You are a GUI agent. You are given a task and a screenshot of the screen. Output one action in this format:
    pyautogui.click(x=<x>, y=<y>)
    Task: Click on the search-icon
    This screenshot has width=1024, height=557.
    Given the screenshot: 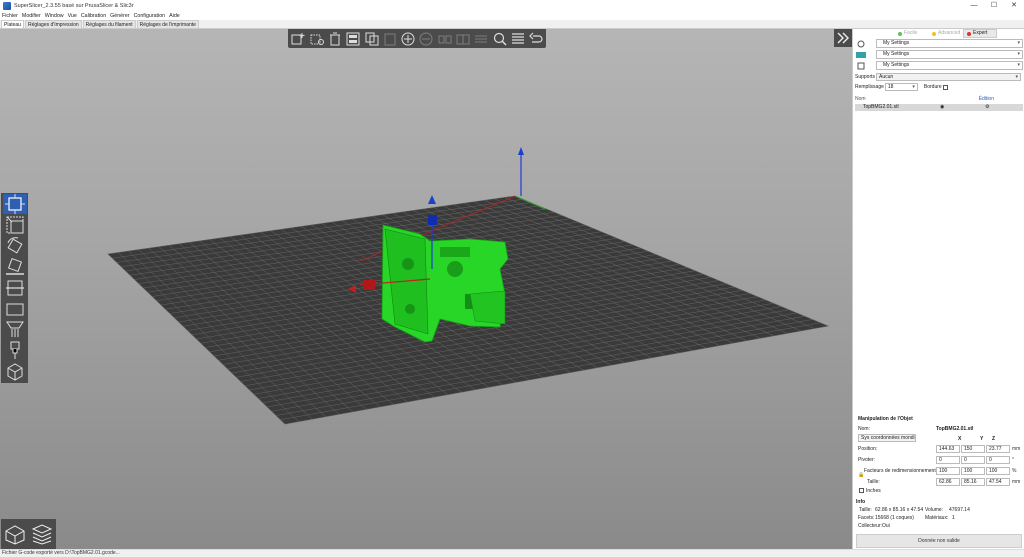 What is the action you would take?
    pyautogui.click(x=500, y=39)
    